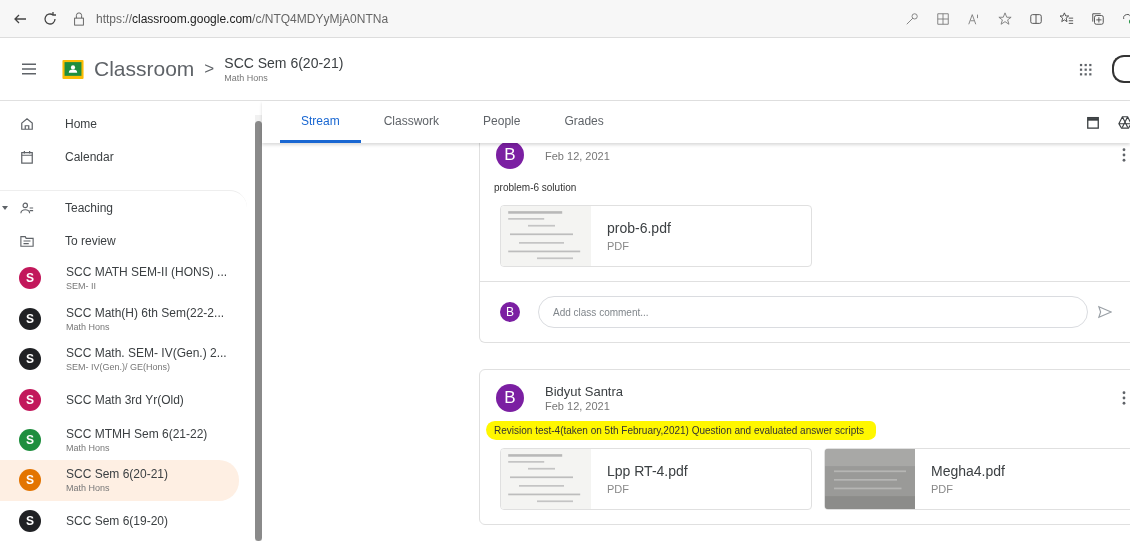 This screenshot has width=1130, height=541. Describe the element at coordinates (647, 471) in the screenshot. I see `file-name: Lpp RT-4.pdf` at that location.